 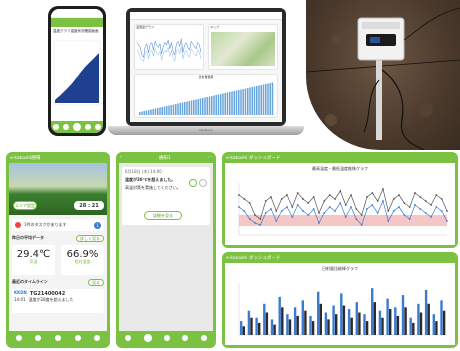 I want to click on check-icon, so click(x=193, y=183).